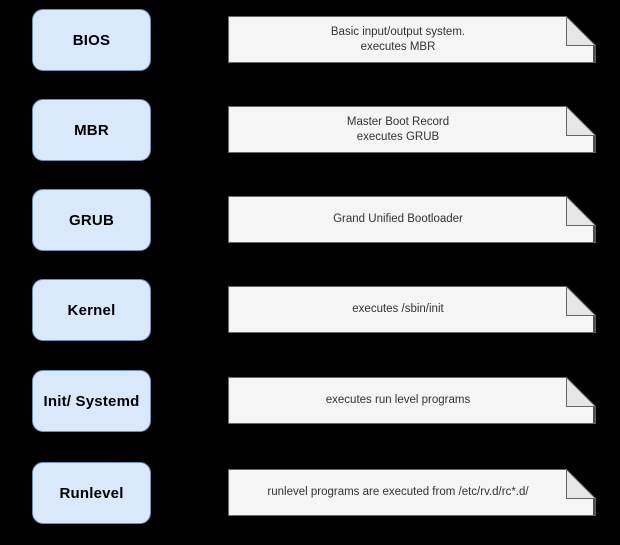 Image resolution: width=620 pixels, height=545 pixels. I want to click on note-shape: executes /sbin/init, so click(412, 309).